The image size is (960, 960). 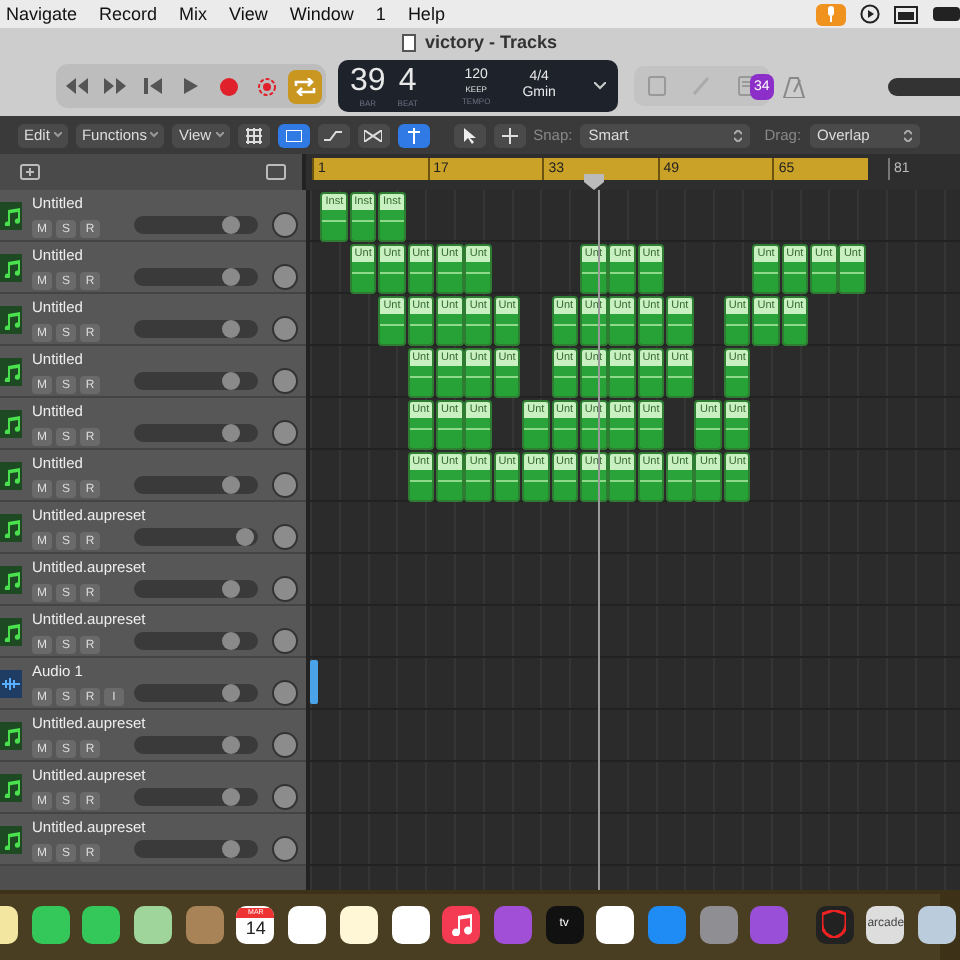 I want to click on track-header-icon, so click(x=276, y=172).